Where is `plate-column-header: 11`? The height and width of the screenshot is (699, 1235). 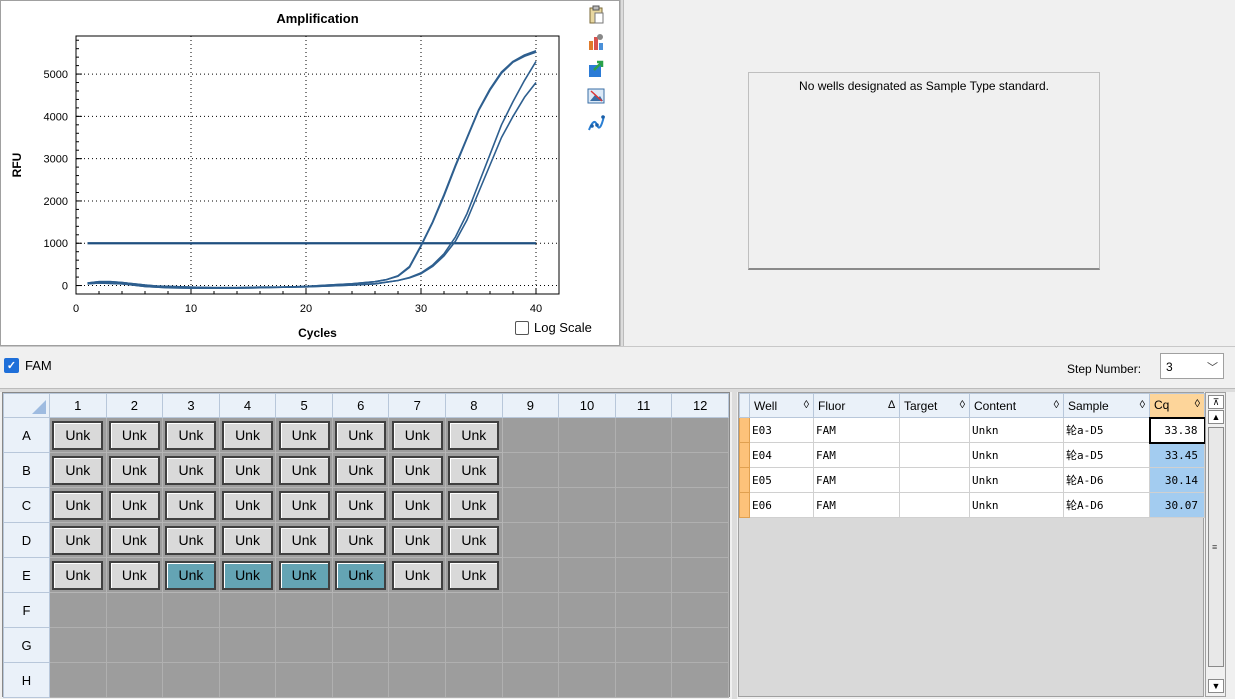 plate-column-header: 11 is located at coordinates (643, 405).